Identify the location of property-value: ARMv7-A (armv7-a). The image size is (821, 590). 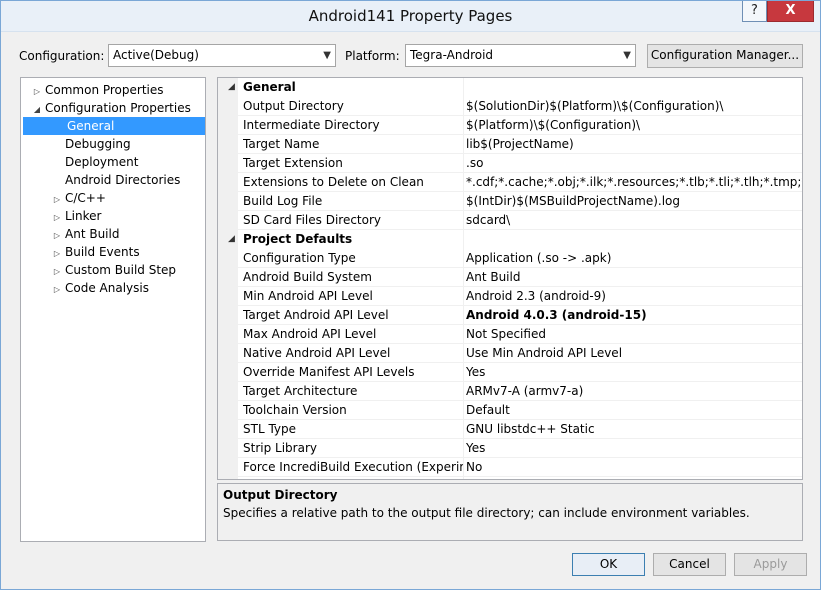
(634, 391).